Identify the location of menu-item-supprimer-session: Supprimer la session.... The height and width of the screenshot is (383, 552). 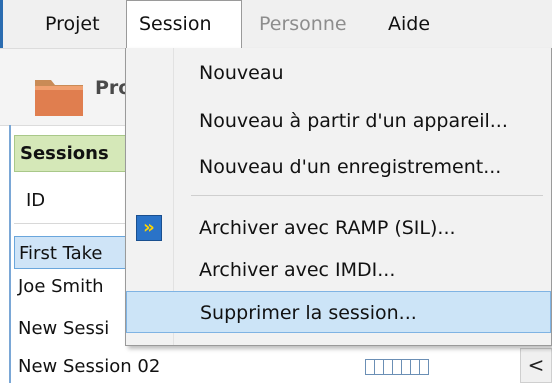
(338, 312).